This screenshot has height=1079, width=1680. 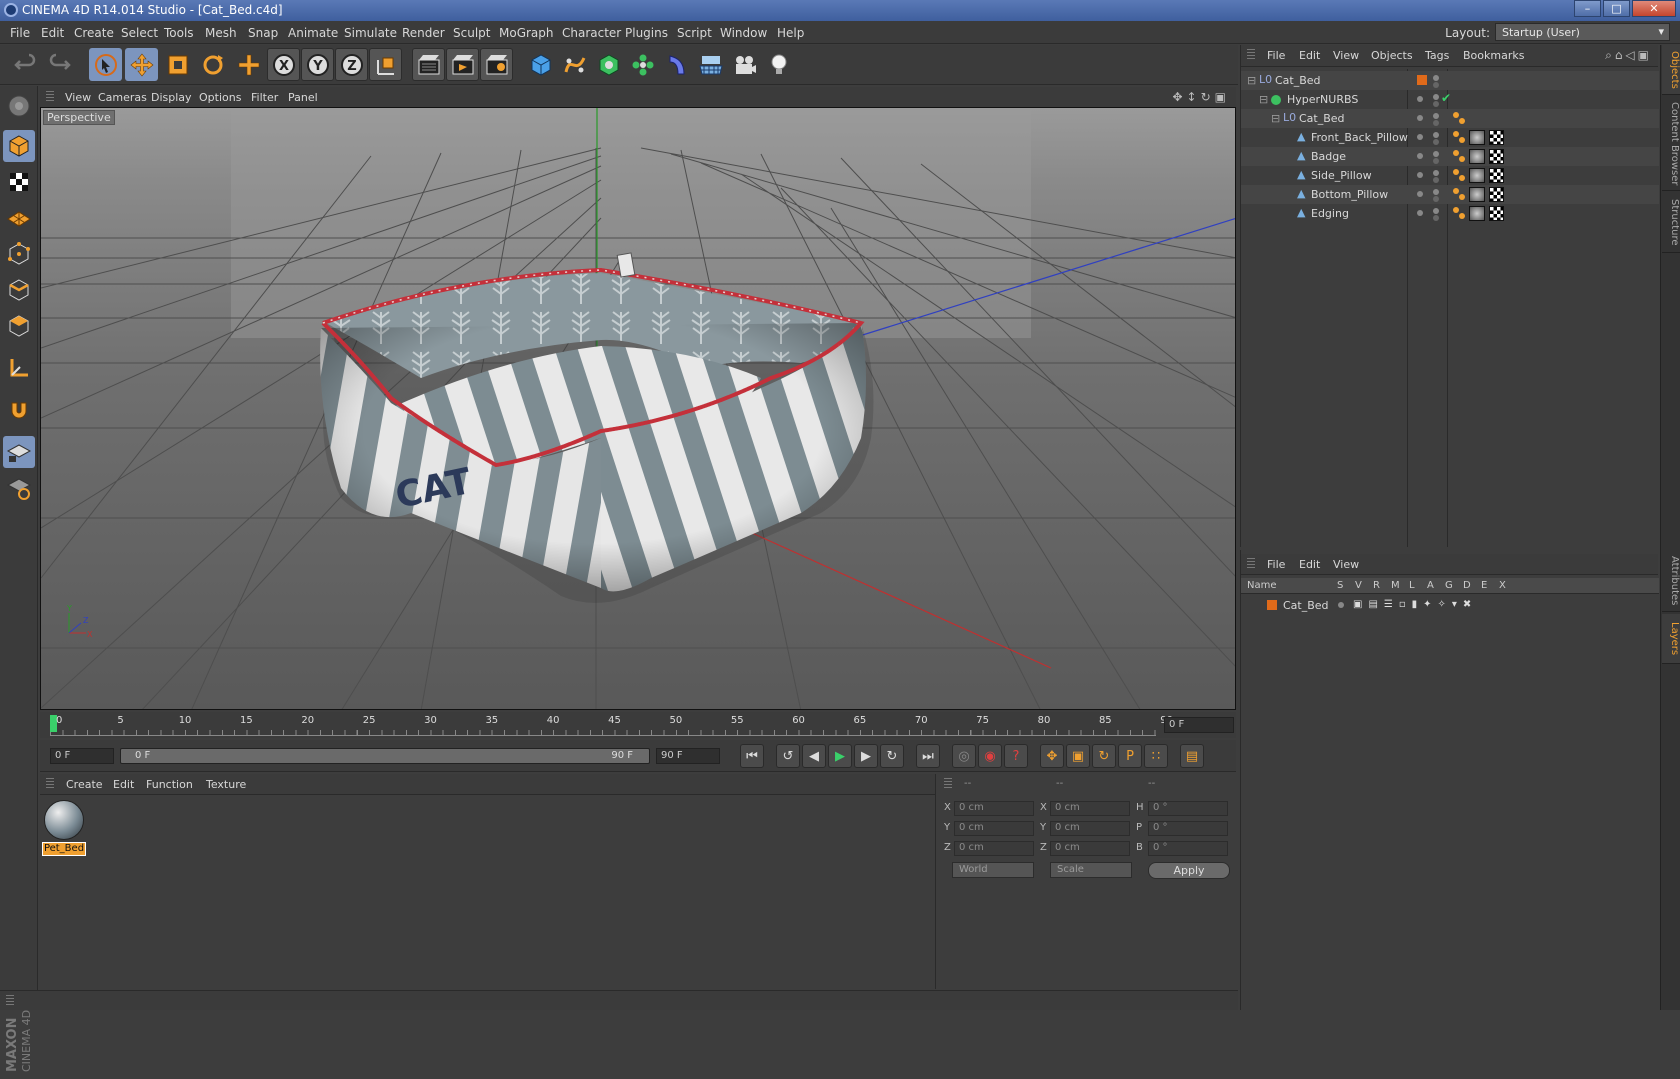 What do you see at coordinates (574, 64) in the screenshot?
I see `spline-icon` at bounding box center [574, 64].